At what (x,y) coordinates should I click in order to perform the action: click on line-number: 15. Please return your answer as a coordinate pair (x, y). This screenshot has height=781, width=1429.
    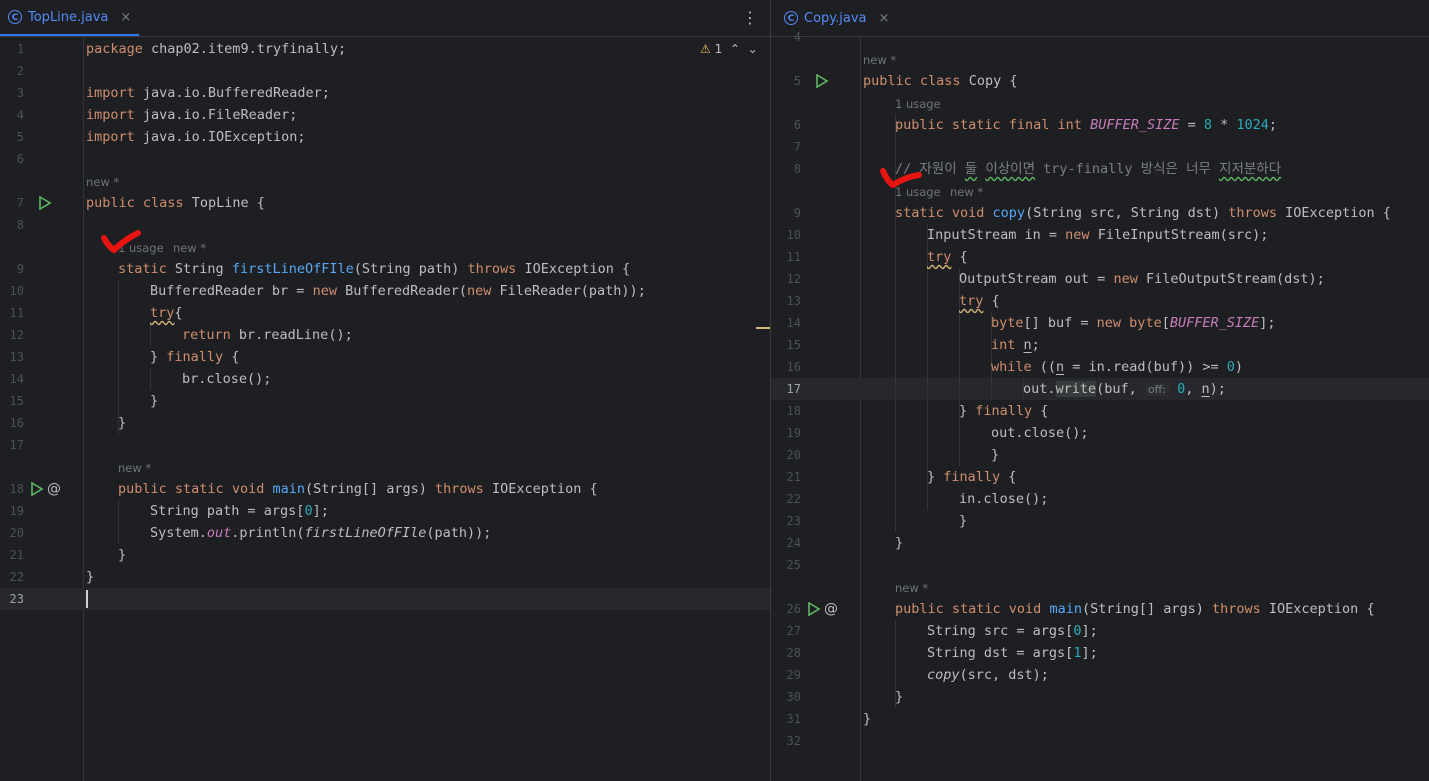
    Looking at the image, I should click on (793, 345).